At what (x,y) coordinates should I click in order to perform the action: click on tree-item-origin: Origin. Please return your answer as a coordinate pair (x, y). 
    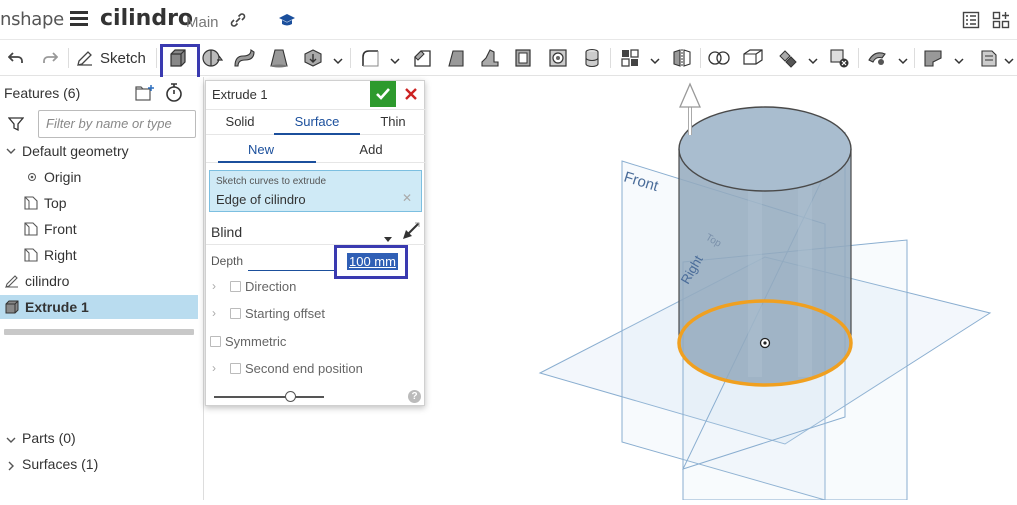
    Looking at the image, I should click on (99, 177).